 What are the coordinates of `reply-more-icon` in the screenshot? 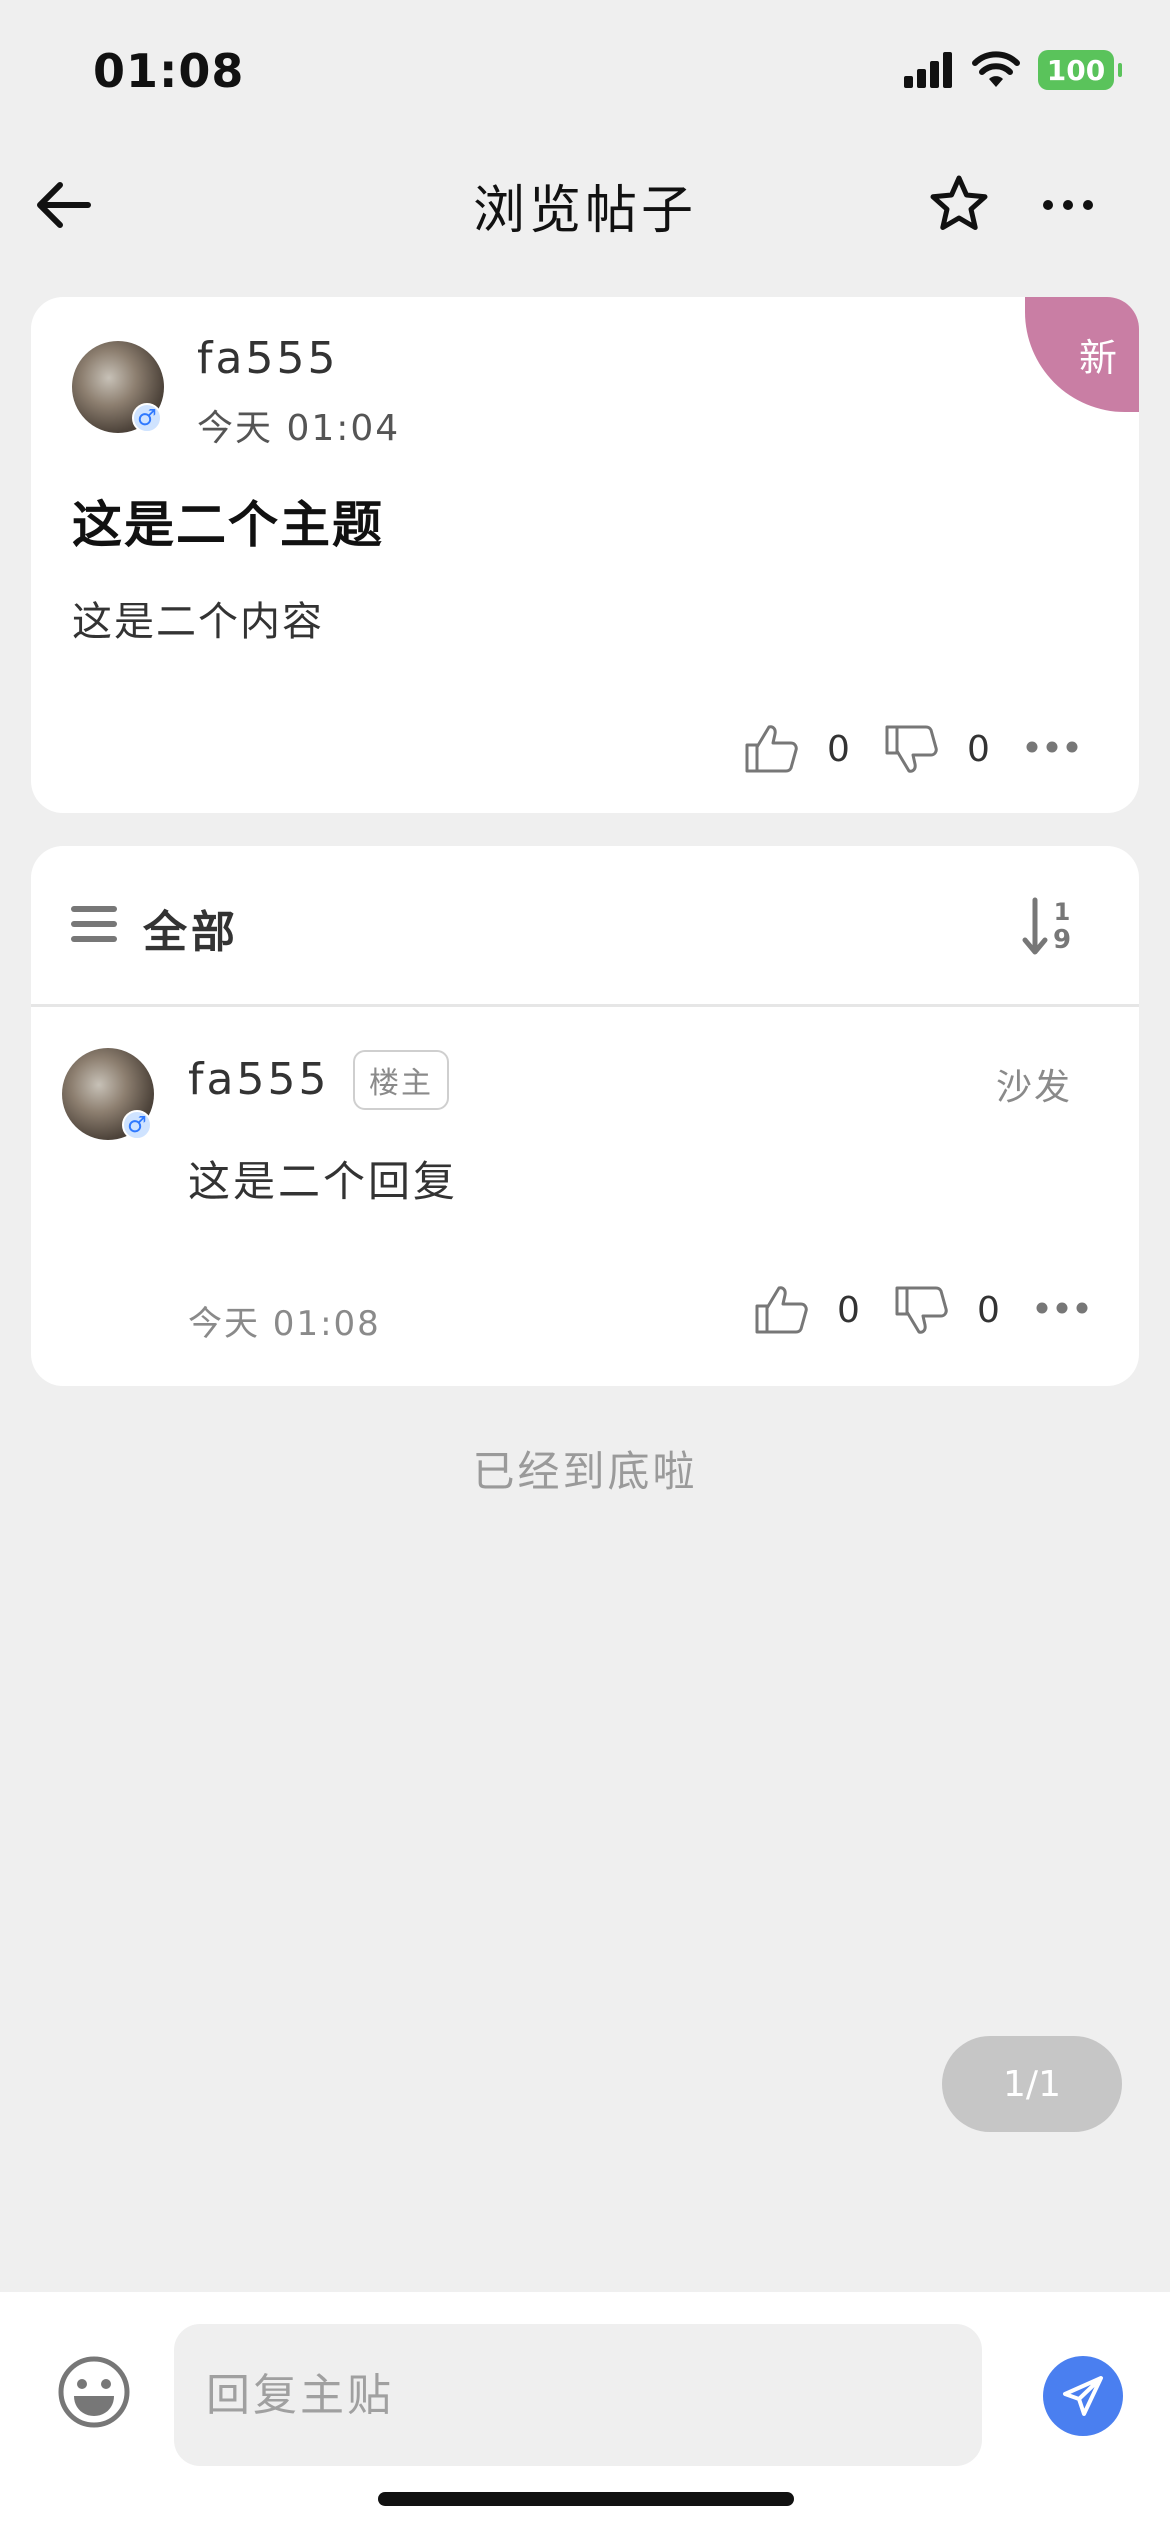 It's located at (1062, 1308).